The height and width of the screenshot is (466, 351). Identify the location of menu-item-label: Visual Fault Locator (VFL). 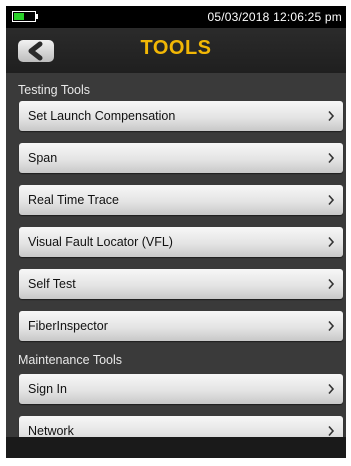
(100, 242).